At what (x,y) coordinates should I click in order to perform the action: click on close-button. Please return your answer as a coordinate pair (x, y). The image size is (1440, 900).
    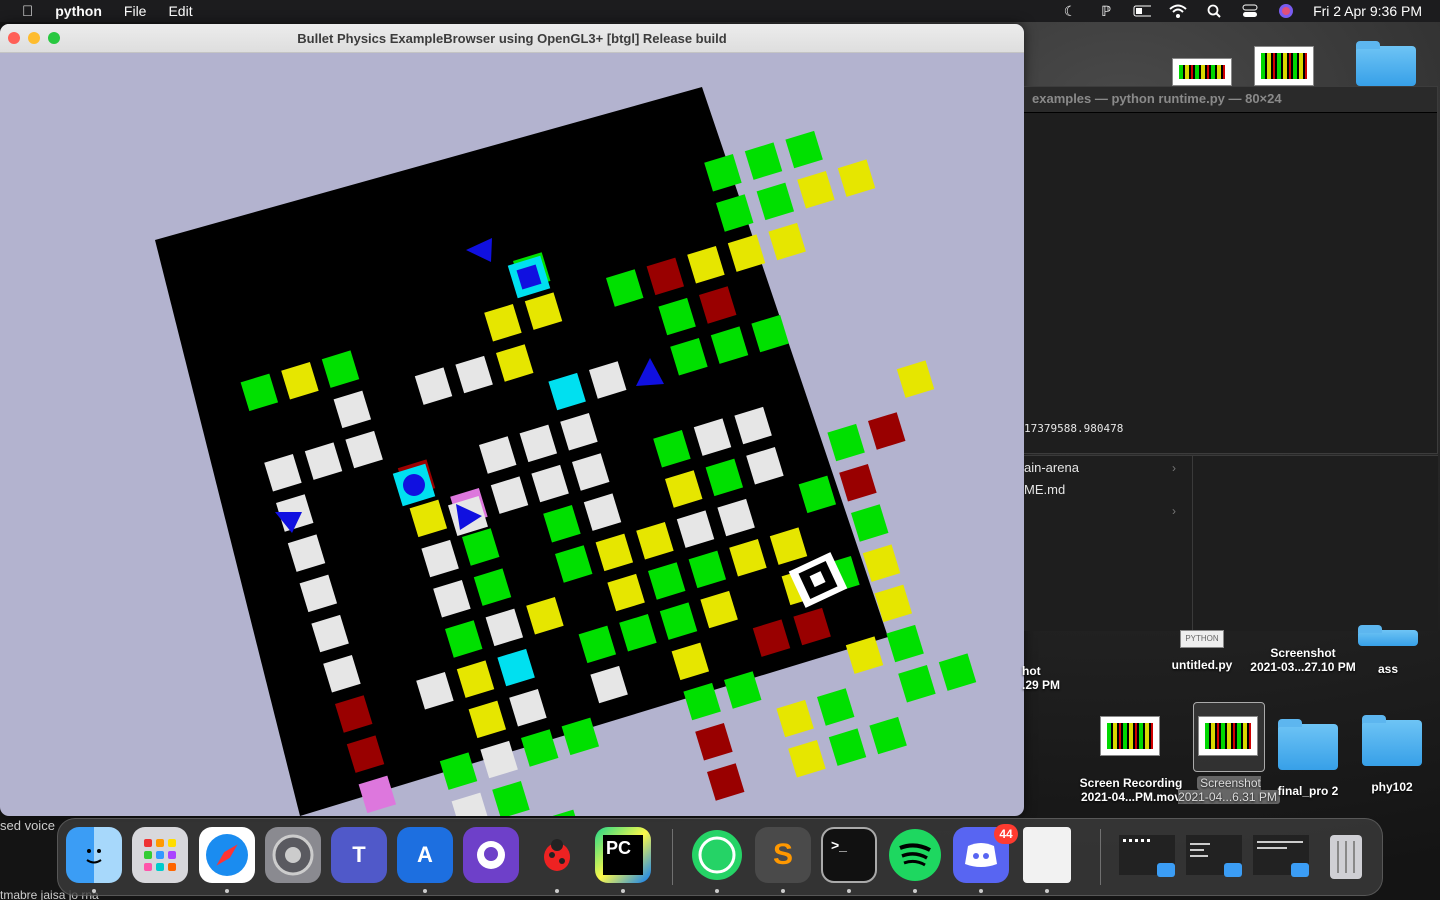
    Looking at the image, I should click on (14, 38).